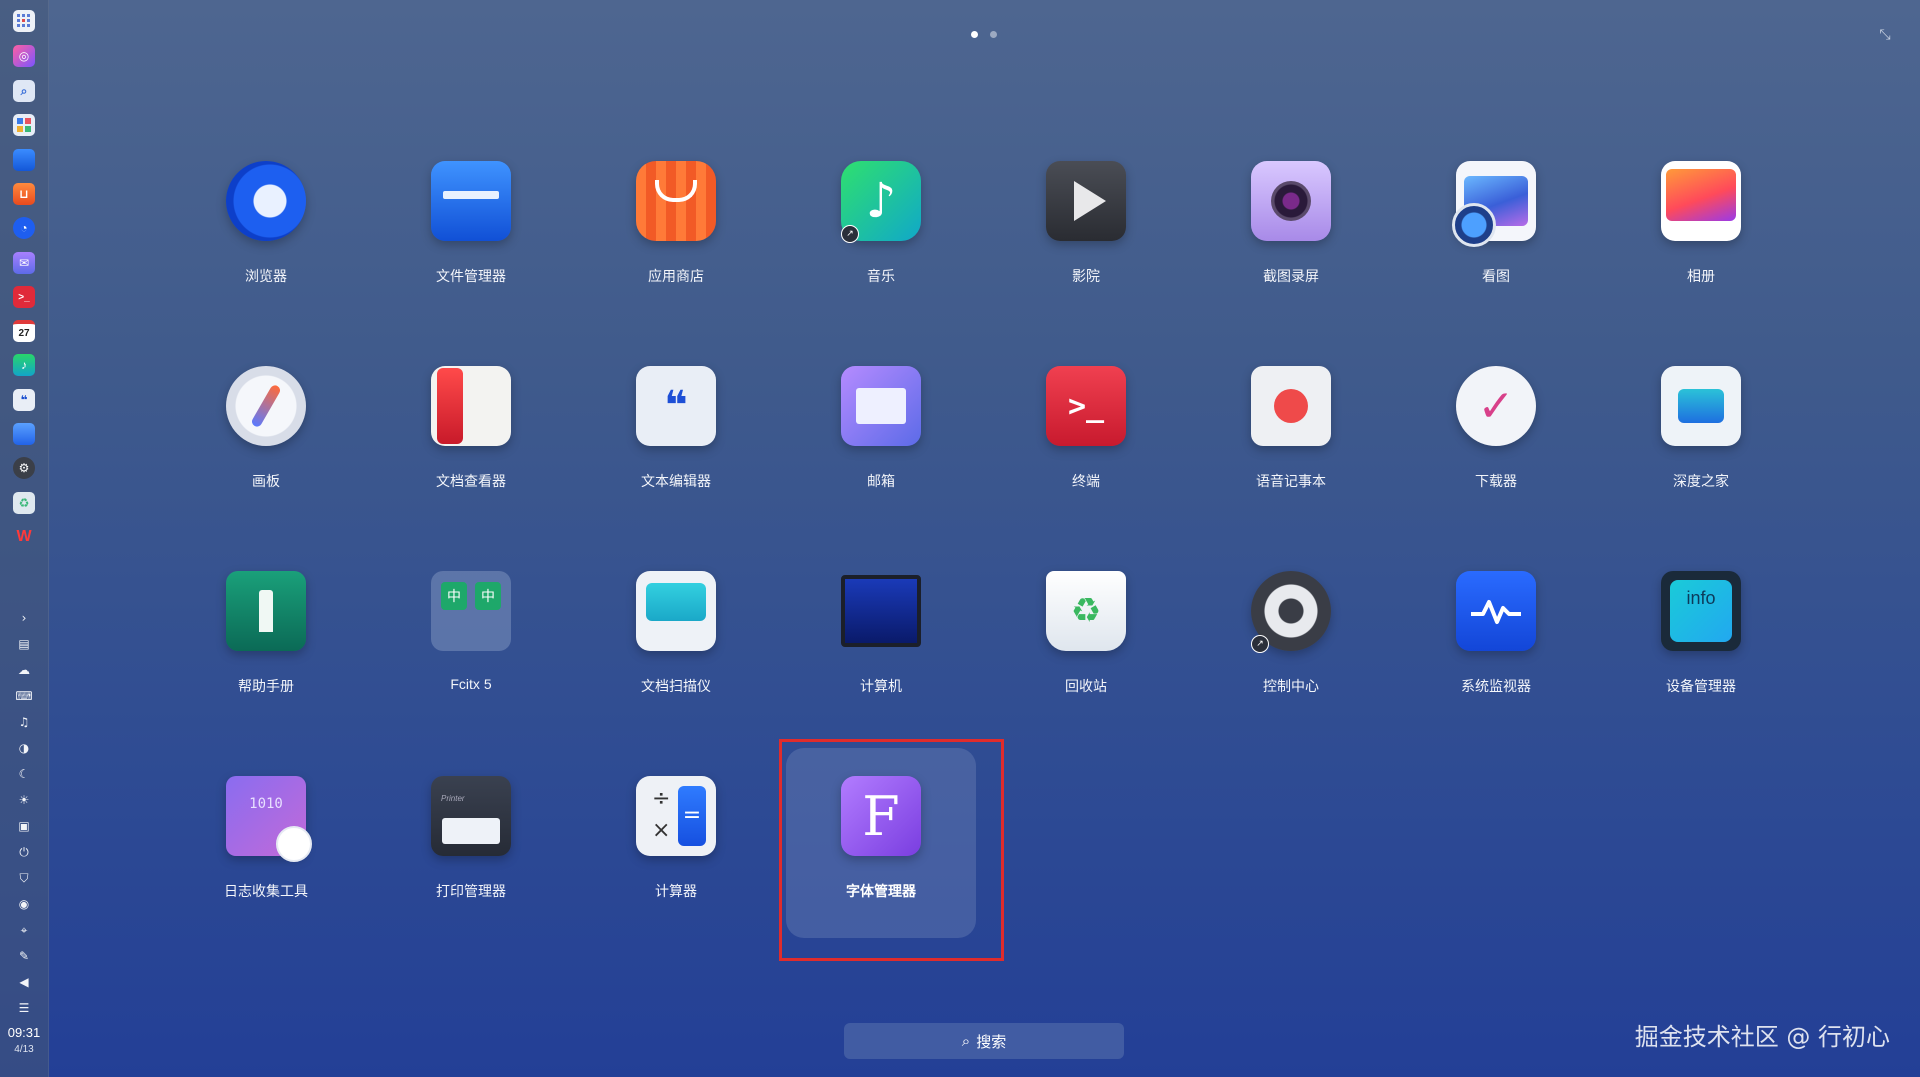  Describe the element at coordinates (1496, 656) in the screenshot. I see `app-system-monitor: 系统监视器` at that location.